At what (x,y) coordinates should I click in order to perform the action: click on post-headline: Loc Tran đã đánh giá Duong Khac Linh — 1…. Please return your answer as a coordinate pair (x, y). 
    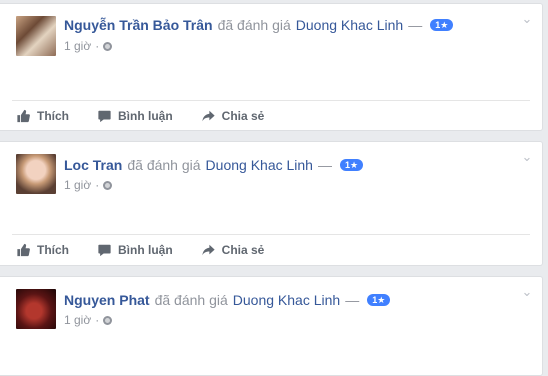
    Looking at the image, I should click on (214, 165).